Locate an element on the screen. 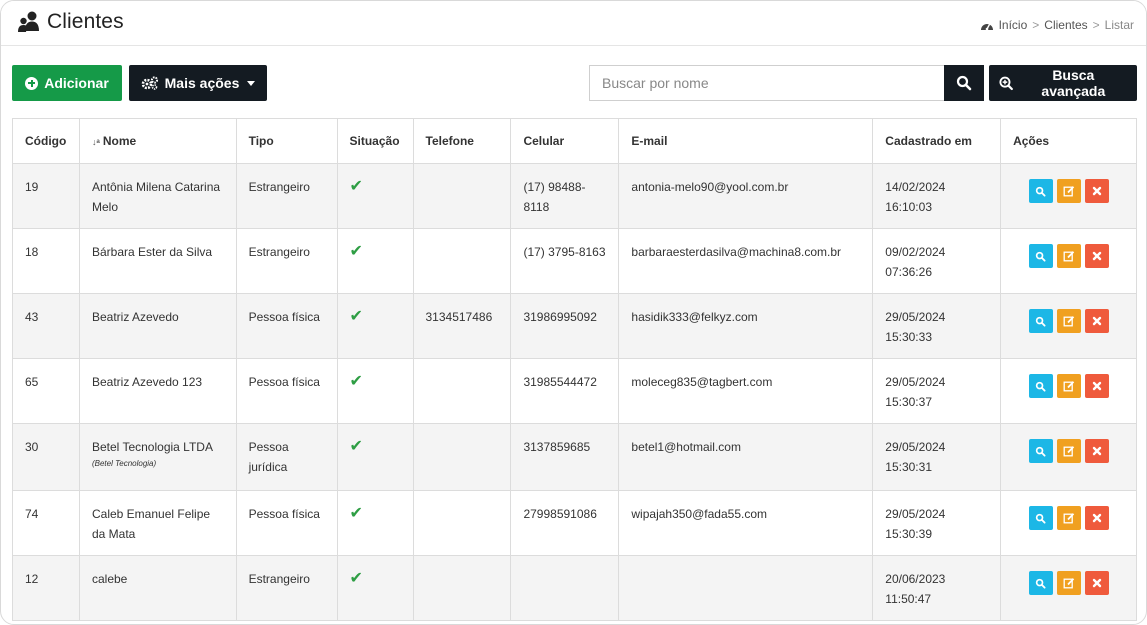  cell-email: moleceg835@tagbert.com is located at coordinates (746, 391).